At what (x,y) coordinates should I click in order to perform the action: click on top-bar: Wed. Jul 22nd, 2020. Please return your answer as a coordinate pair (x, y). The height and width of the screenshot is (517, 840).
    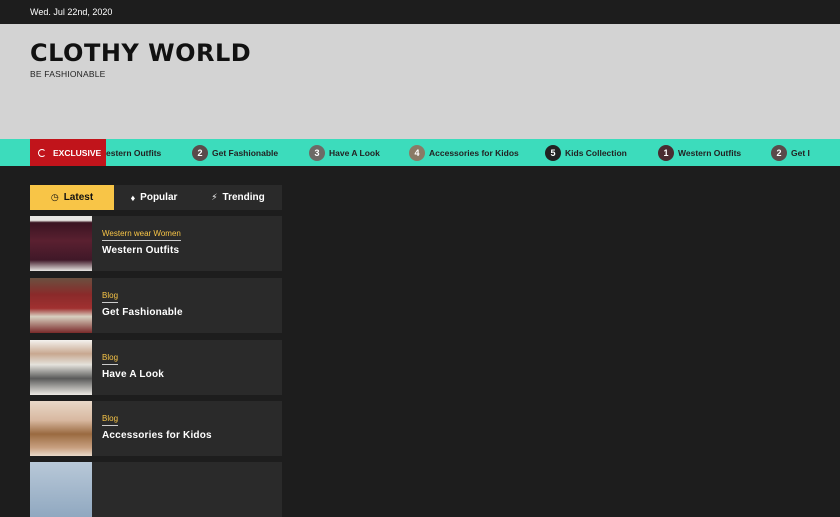
    Looking at the image, I should click on (420, 12).